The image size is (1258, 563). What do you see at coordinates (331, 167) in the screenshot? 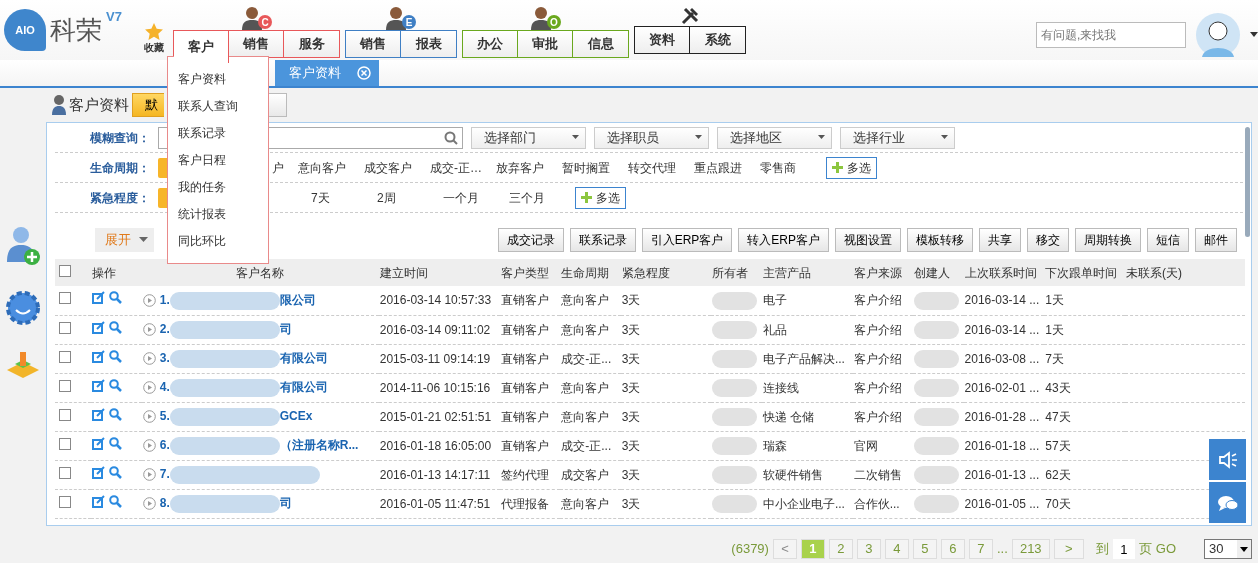
I see `filter-option: 意向客户` at bounding box center [331, 167].